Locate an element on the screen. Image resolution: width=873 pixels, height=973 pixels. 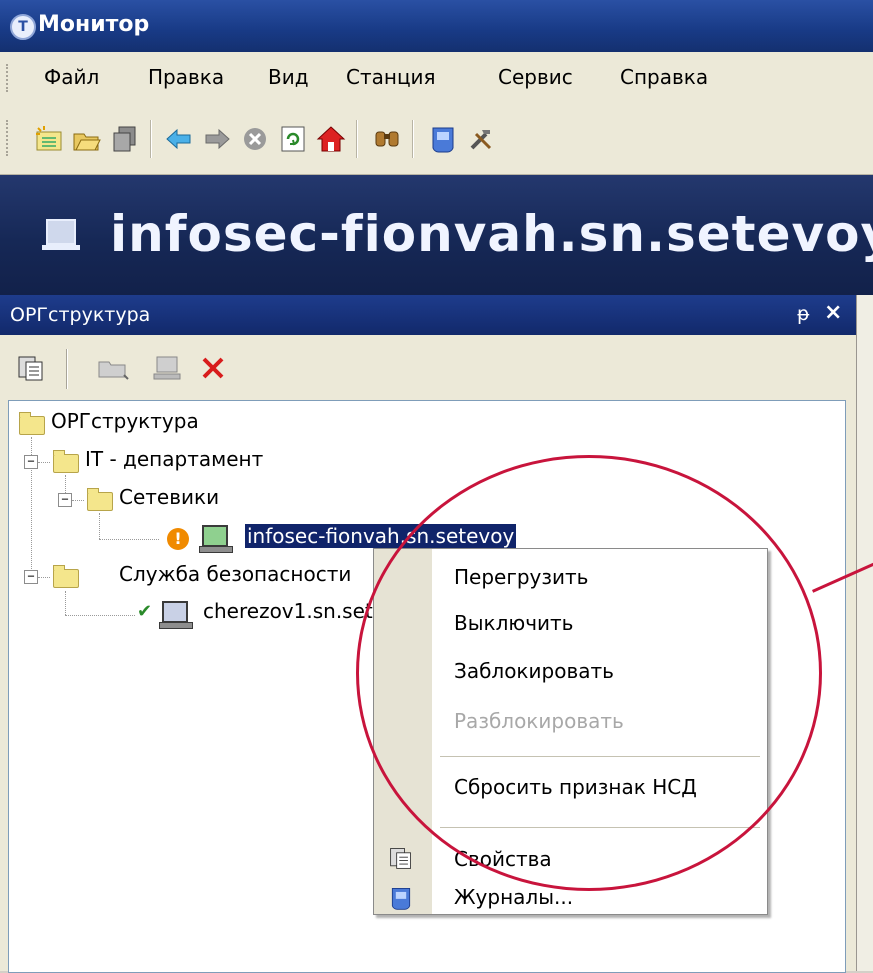
tree-node-setevik: Сетевики is located at coordinates (169, 497).